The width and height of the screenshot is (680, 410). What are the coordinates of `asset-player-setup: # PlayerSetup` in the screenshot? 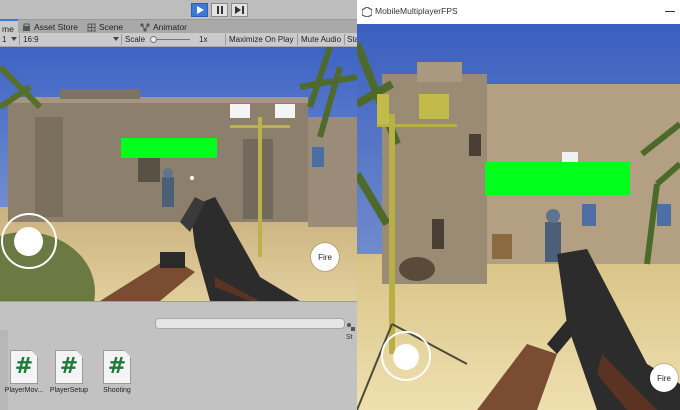 It's located at (69, 372).